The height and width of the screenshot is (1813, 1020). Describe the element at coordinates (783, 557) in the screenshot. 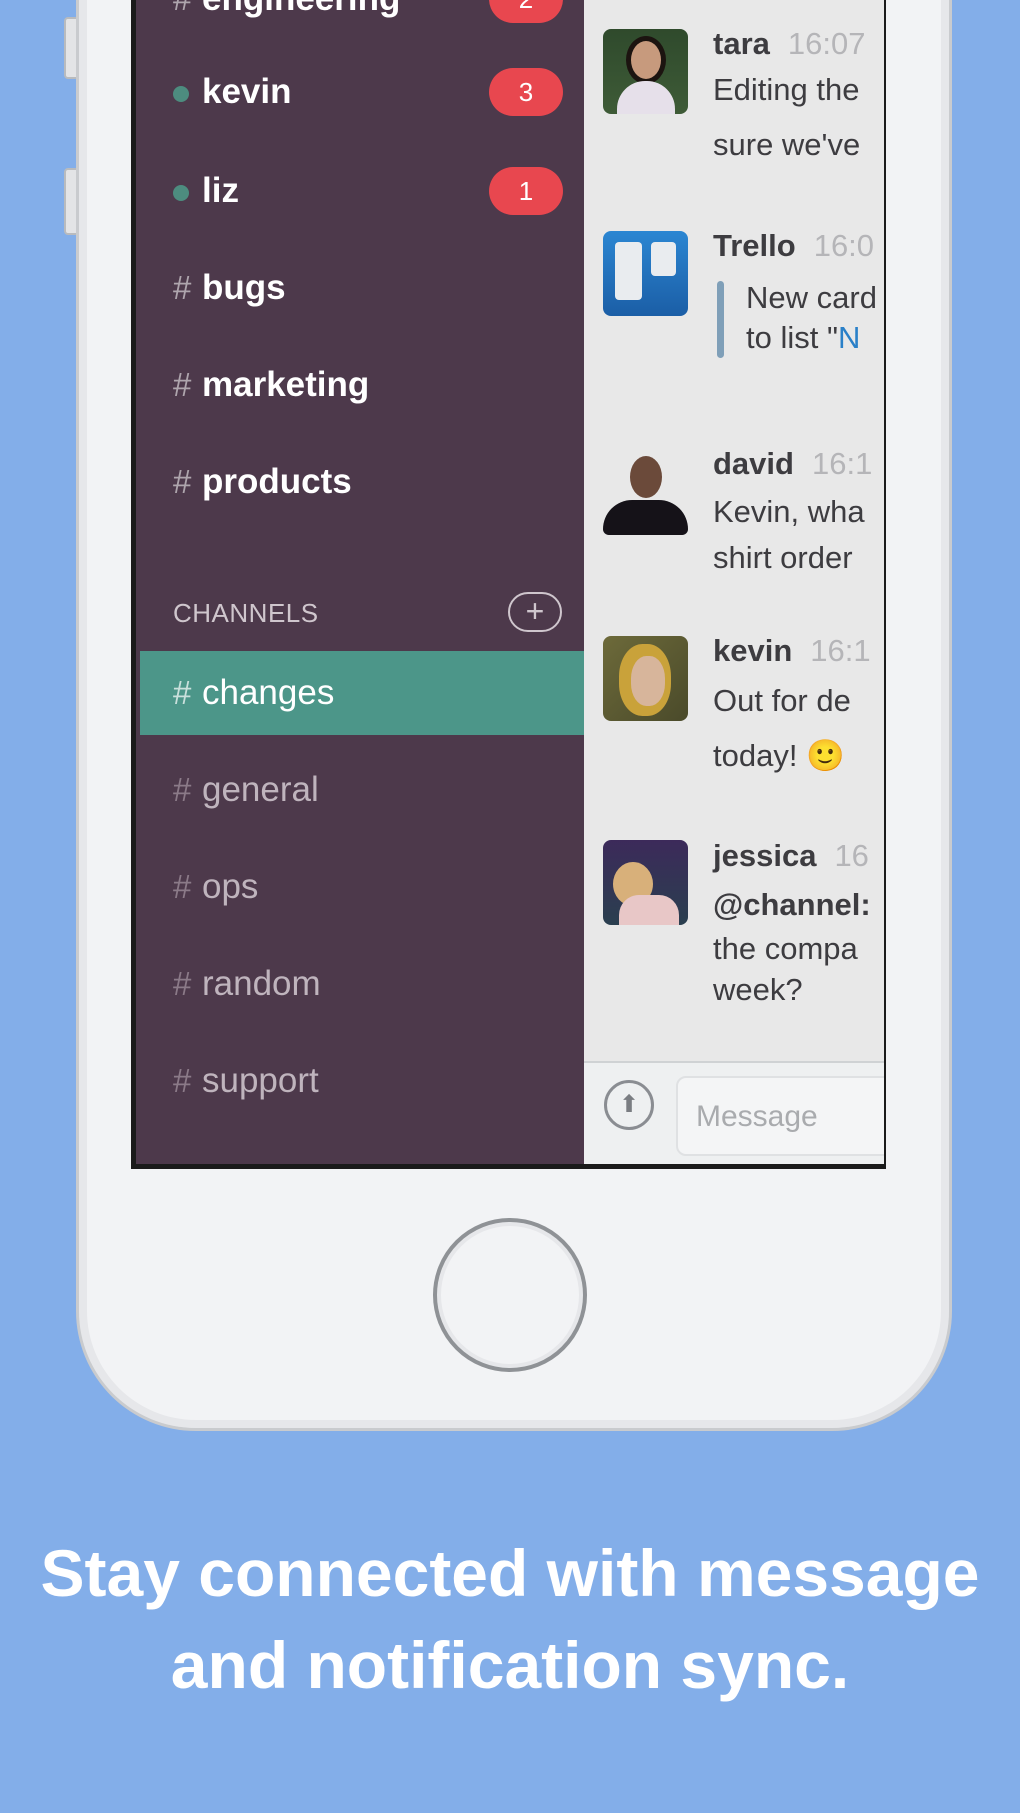

I see `message-text: shirt order` at that location.